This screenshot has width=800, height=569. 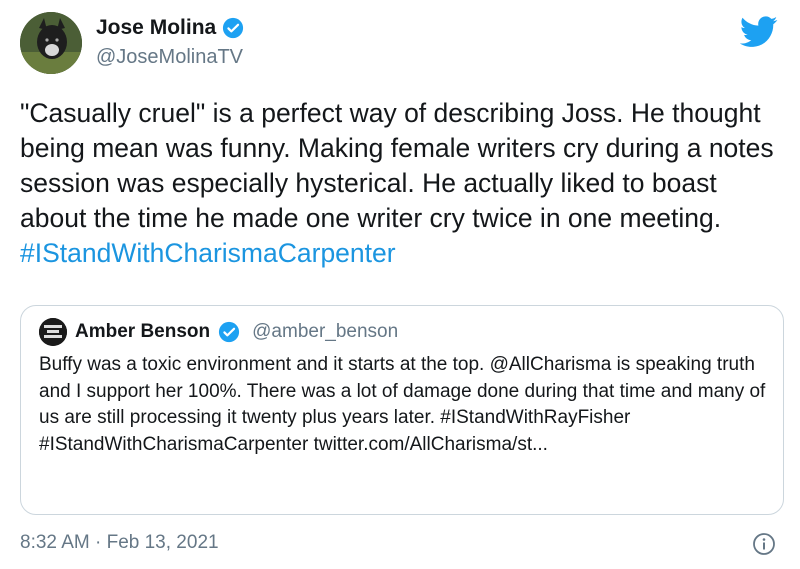 What do you see at coordinates (142, 332) in the screenshot?
I see `quoted-author-name: Amber Benson` at bounding box center [142, 332].